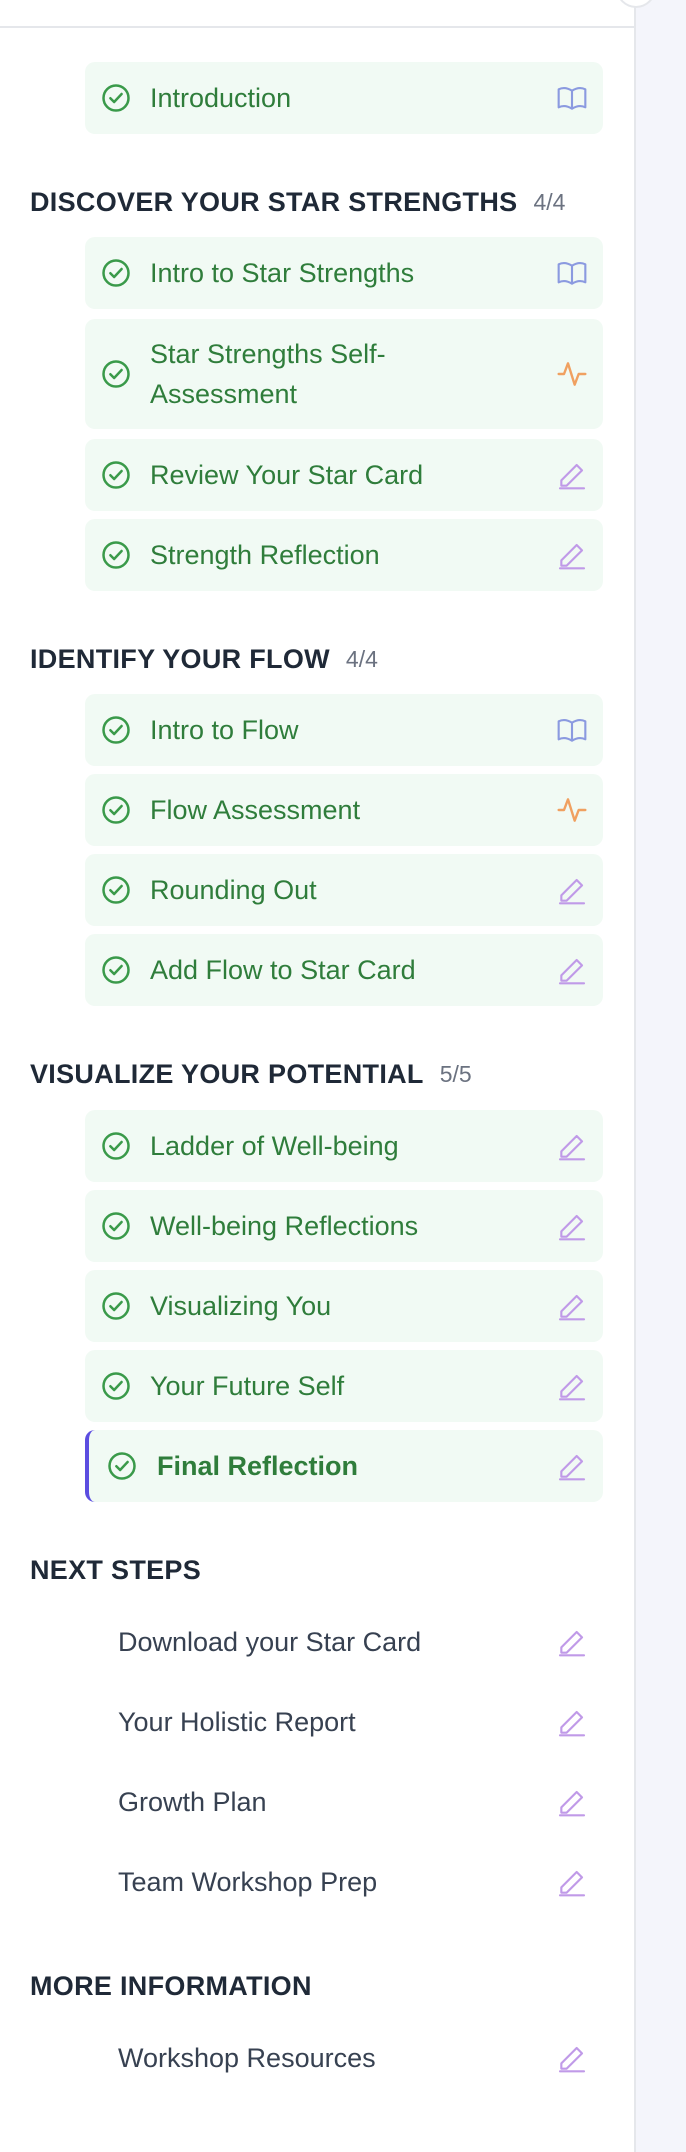 This screenshot has height=2152, width=686. I want to click on nav-item-team-workshop-prep: Team Workshop Prep, so click(344, 1882).